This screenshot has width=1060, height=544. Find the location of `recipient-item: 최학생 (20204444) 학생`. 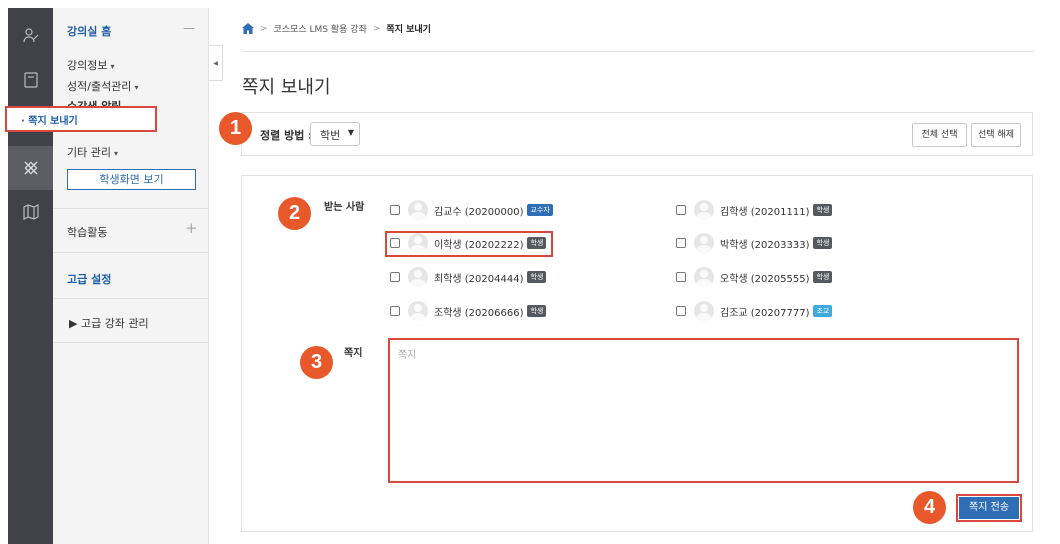

recipient-item: 최학생 (20204444) 학생 is located at coordinates (468, 277).